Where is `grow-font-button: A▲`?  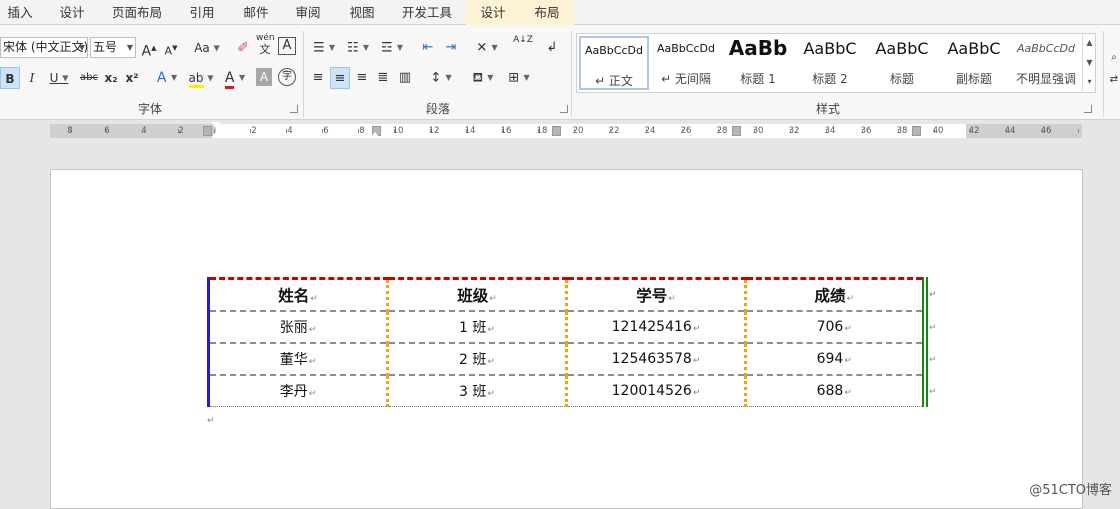
grow-font-button: A▲ is located at coordinates (149, 48).